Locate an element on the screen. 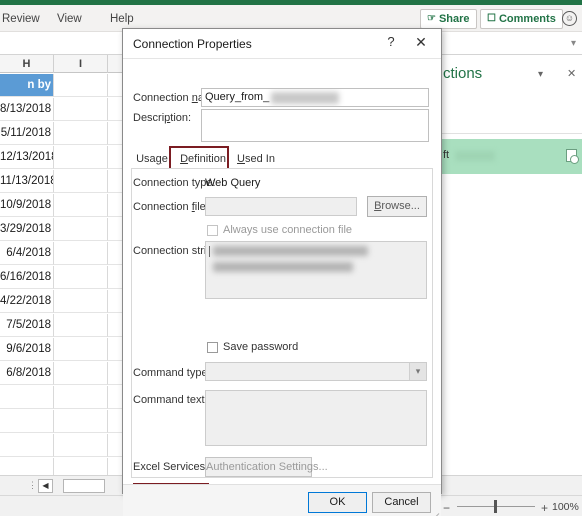 The height and width of the screenshot is (516, 582). share-button-label: Share is located at coordinates (454, 19).